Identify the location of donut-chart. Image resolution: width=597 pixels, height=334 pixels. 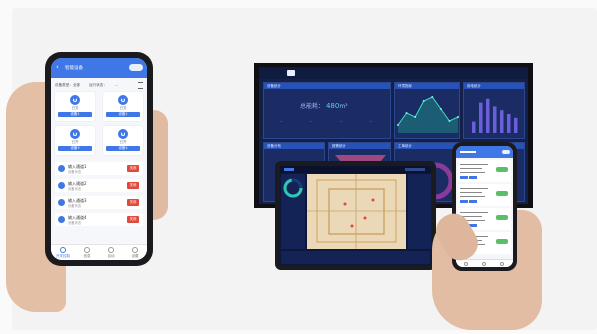
(293, 188).